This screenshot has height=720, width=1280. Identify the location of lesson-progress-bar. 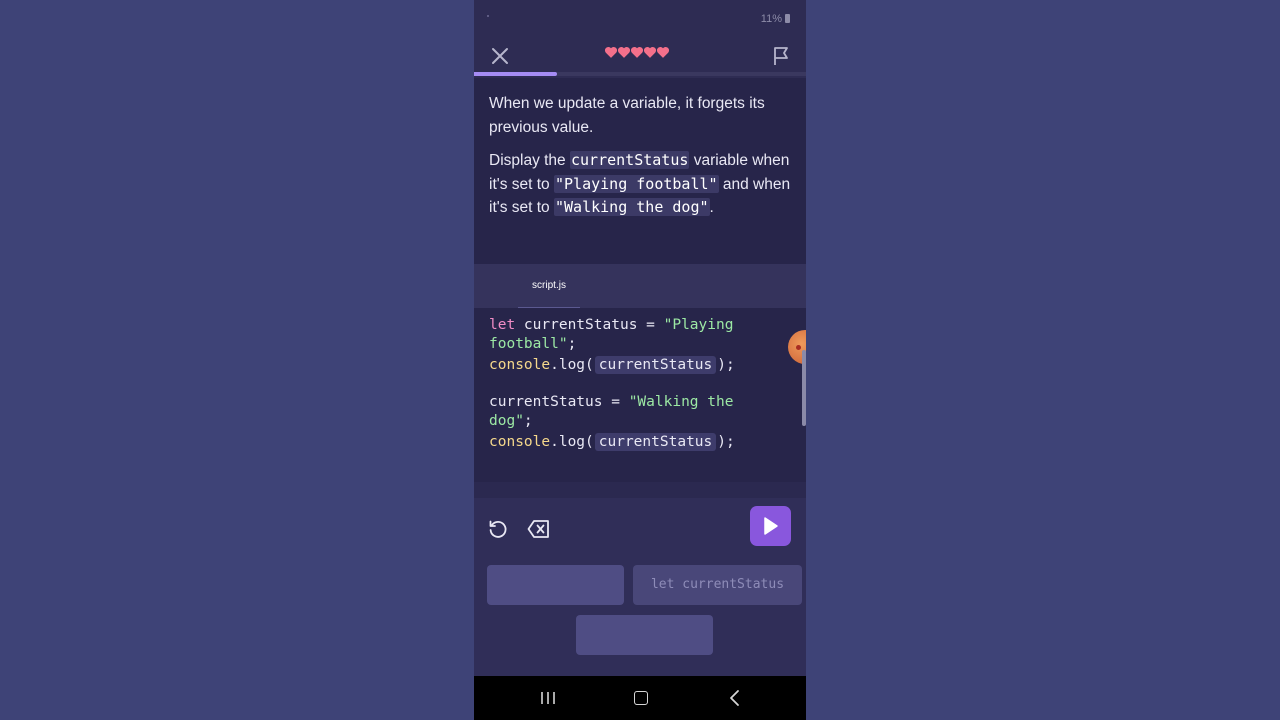
(640, 74).